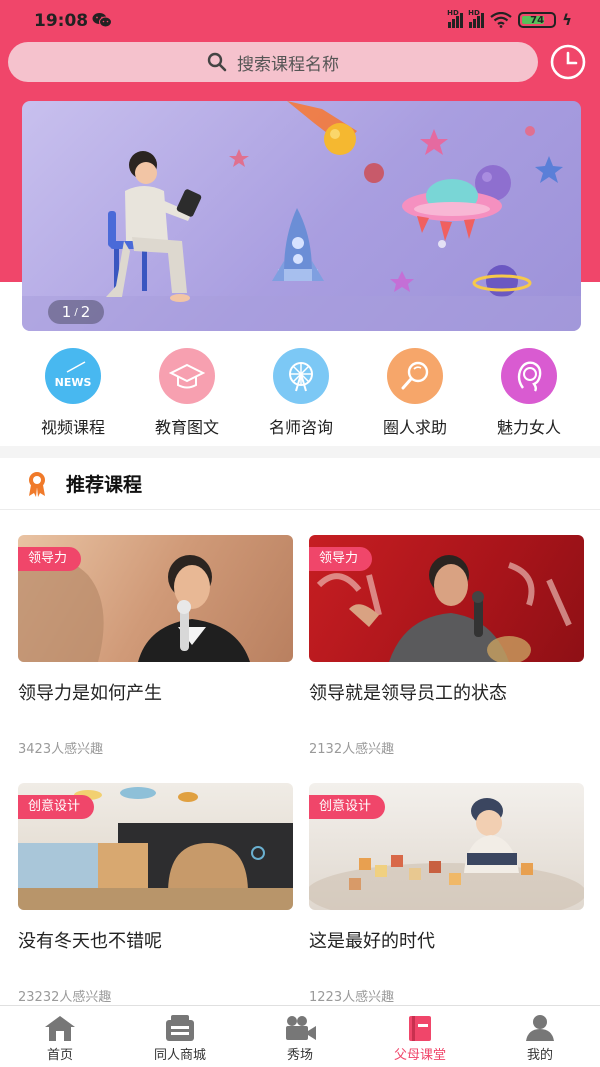  What do you see at coordinates (180, 1028) in the screenshot?
I see `store-icon` at bounding box center [180, 1028].